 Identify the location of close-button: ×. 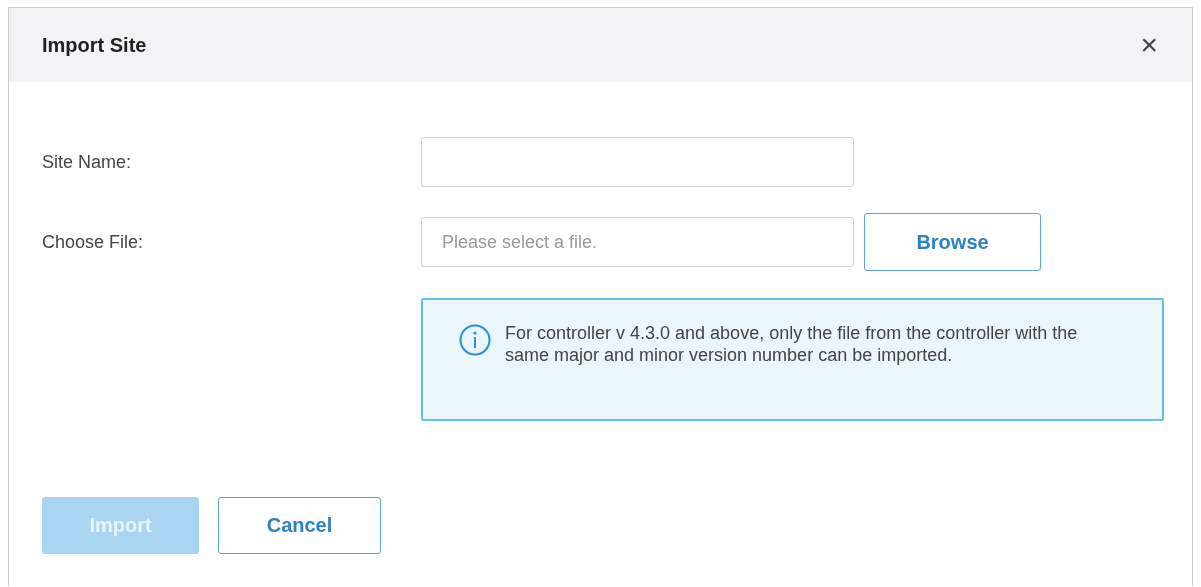
(1149, 45).